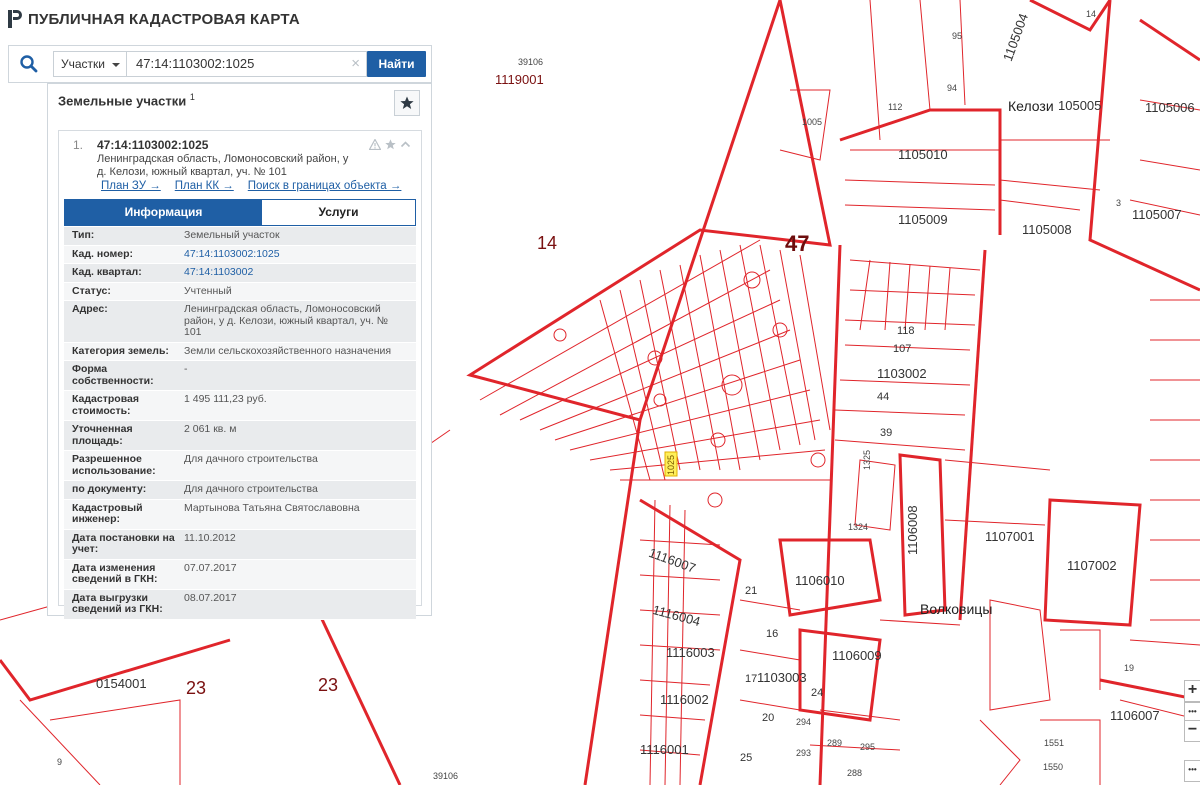  What do you see at coordinates (120, 350) in the screenshot?
I see `property-key: Категория земель:` at bounding box center [120, 350].